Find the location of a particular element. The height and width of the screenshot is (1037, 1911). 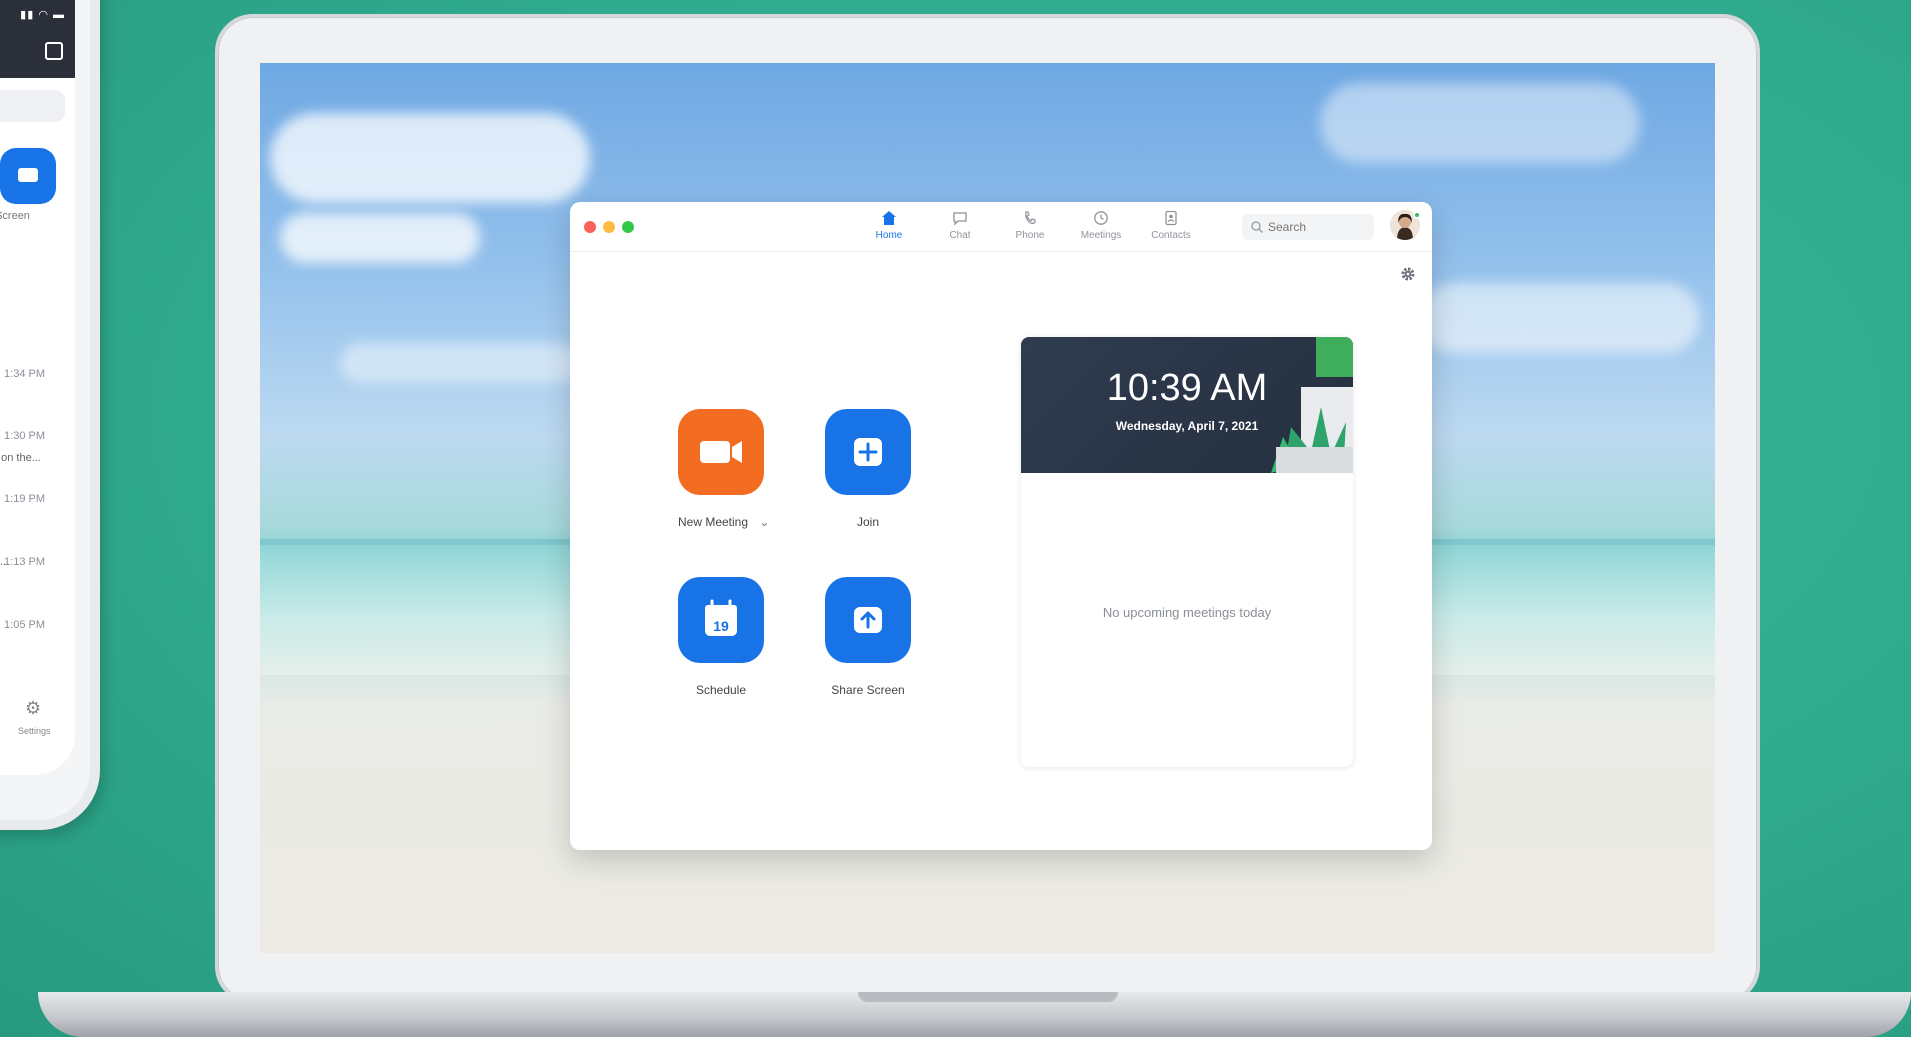

compose-icon is located at coordinates (54, 51).